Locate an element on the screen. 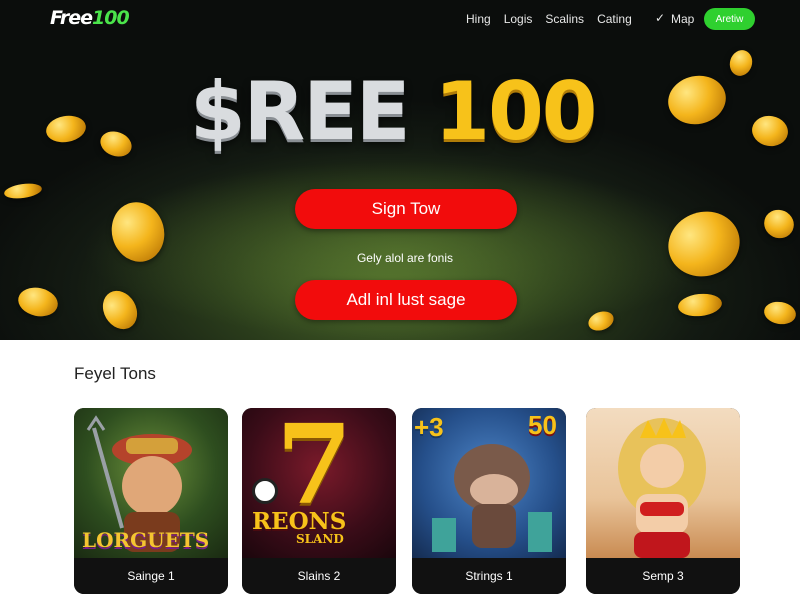  ball-icon is located at coordinates (265, 491).